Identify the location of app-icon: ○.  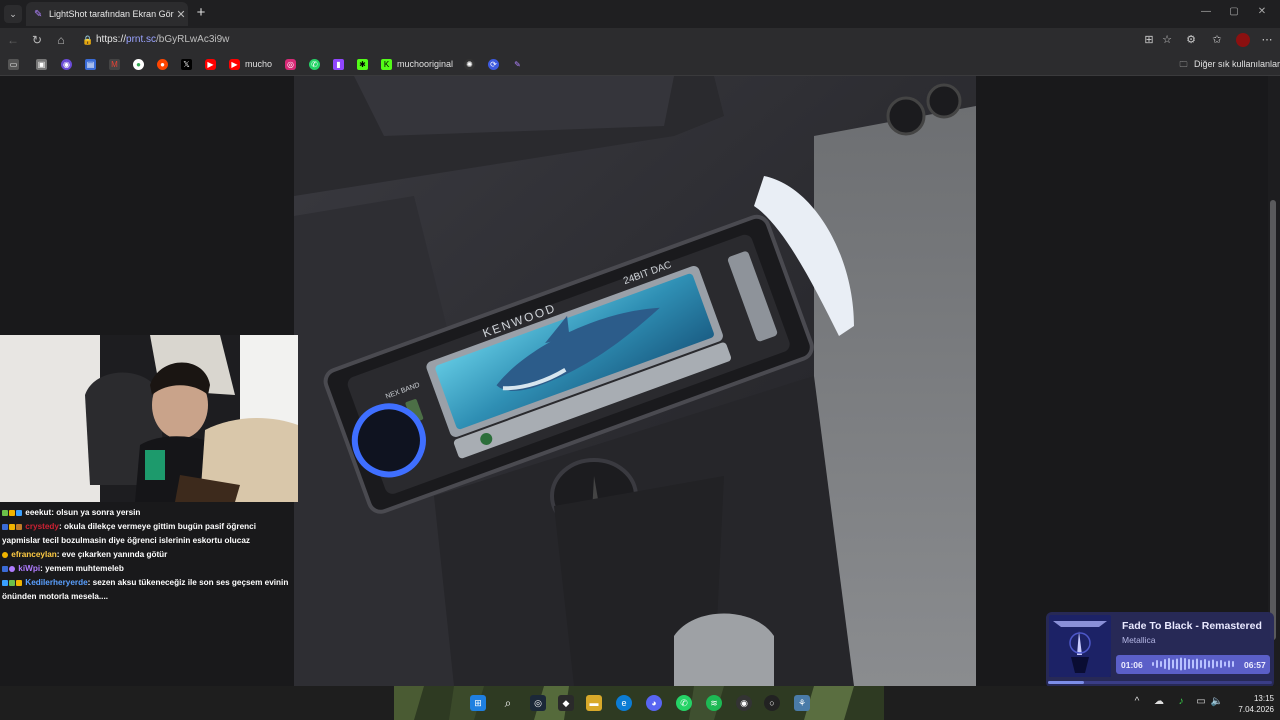
(772, 703).